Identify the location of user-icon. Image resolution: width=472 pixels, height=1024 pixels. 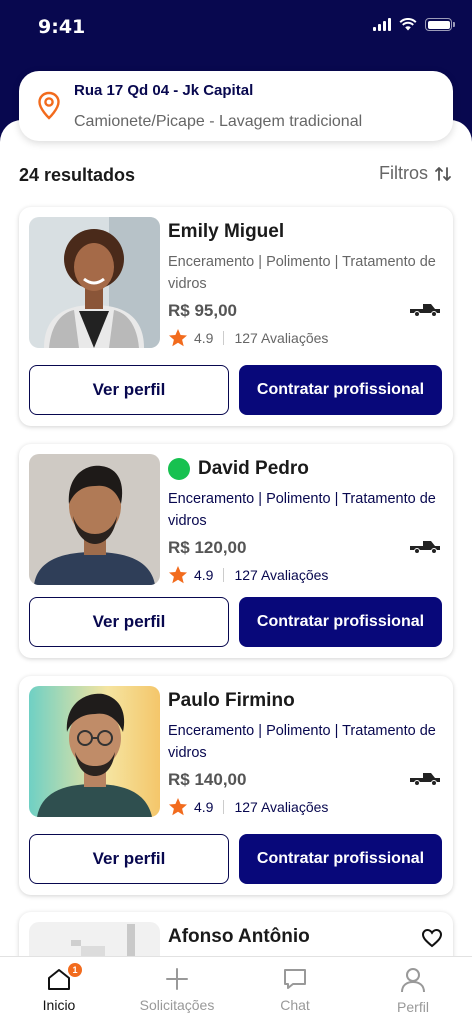
(413, 980).